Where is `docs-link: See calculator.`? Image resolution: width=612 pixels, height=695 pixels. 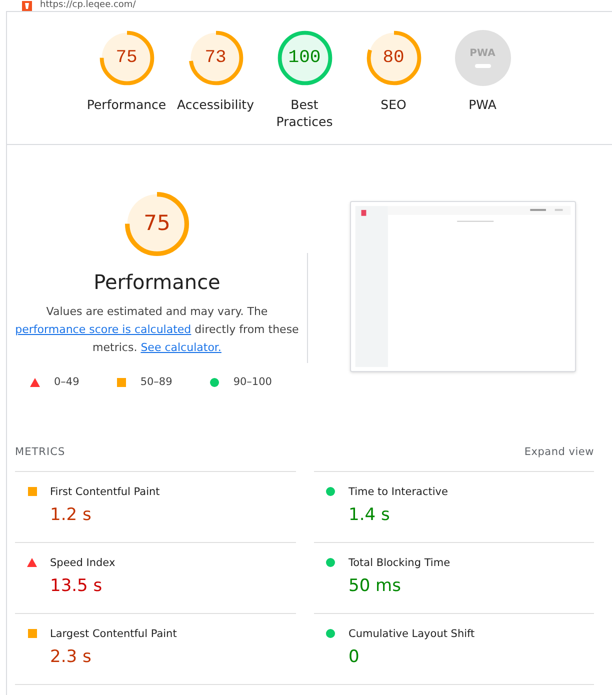
docs-link: See calculator. is located at coordinates (181, 347).